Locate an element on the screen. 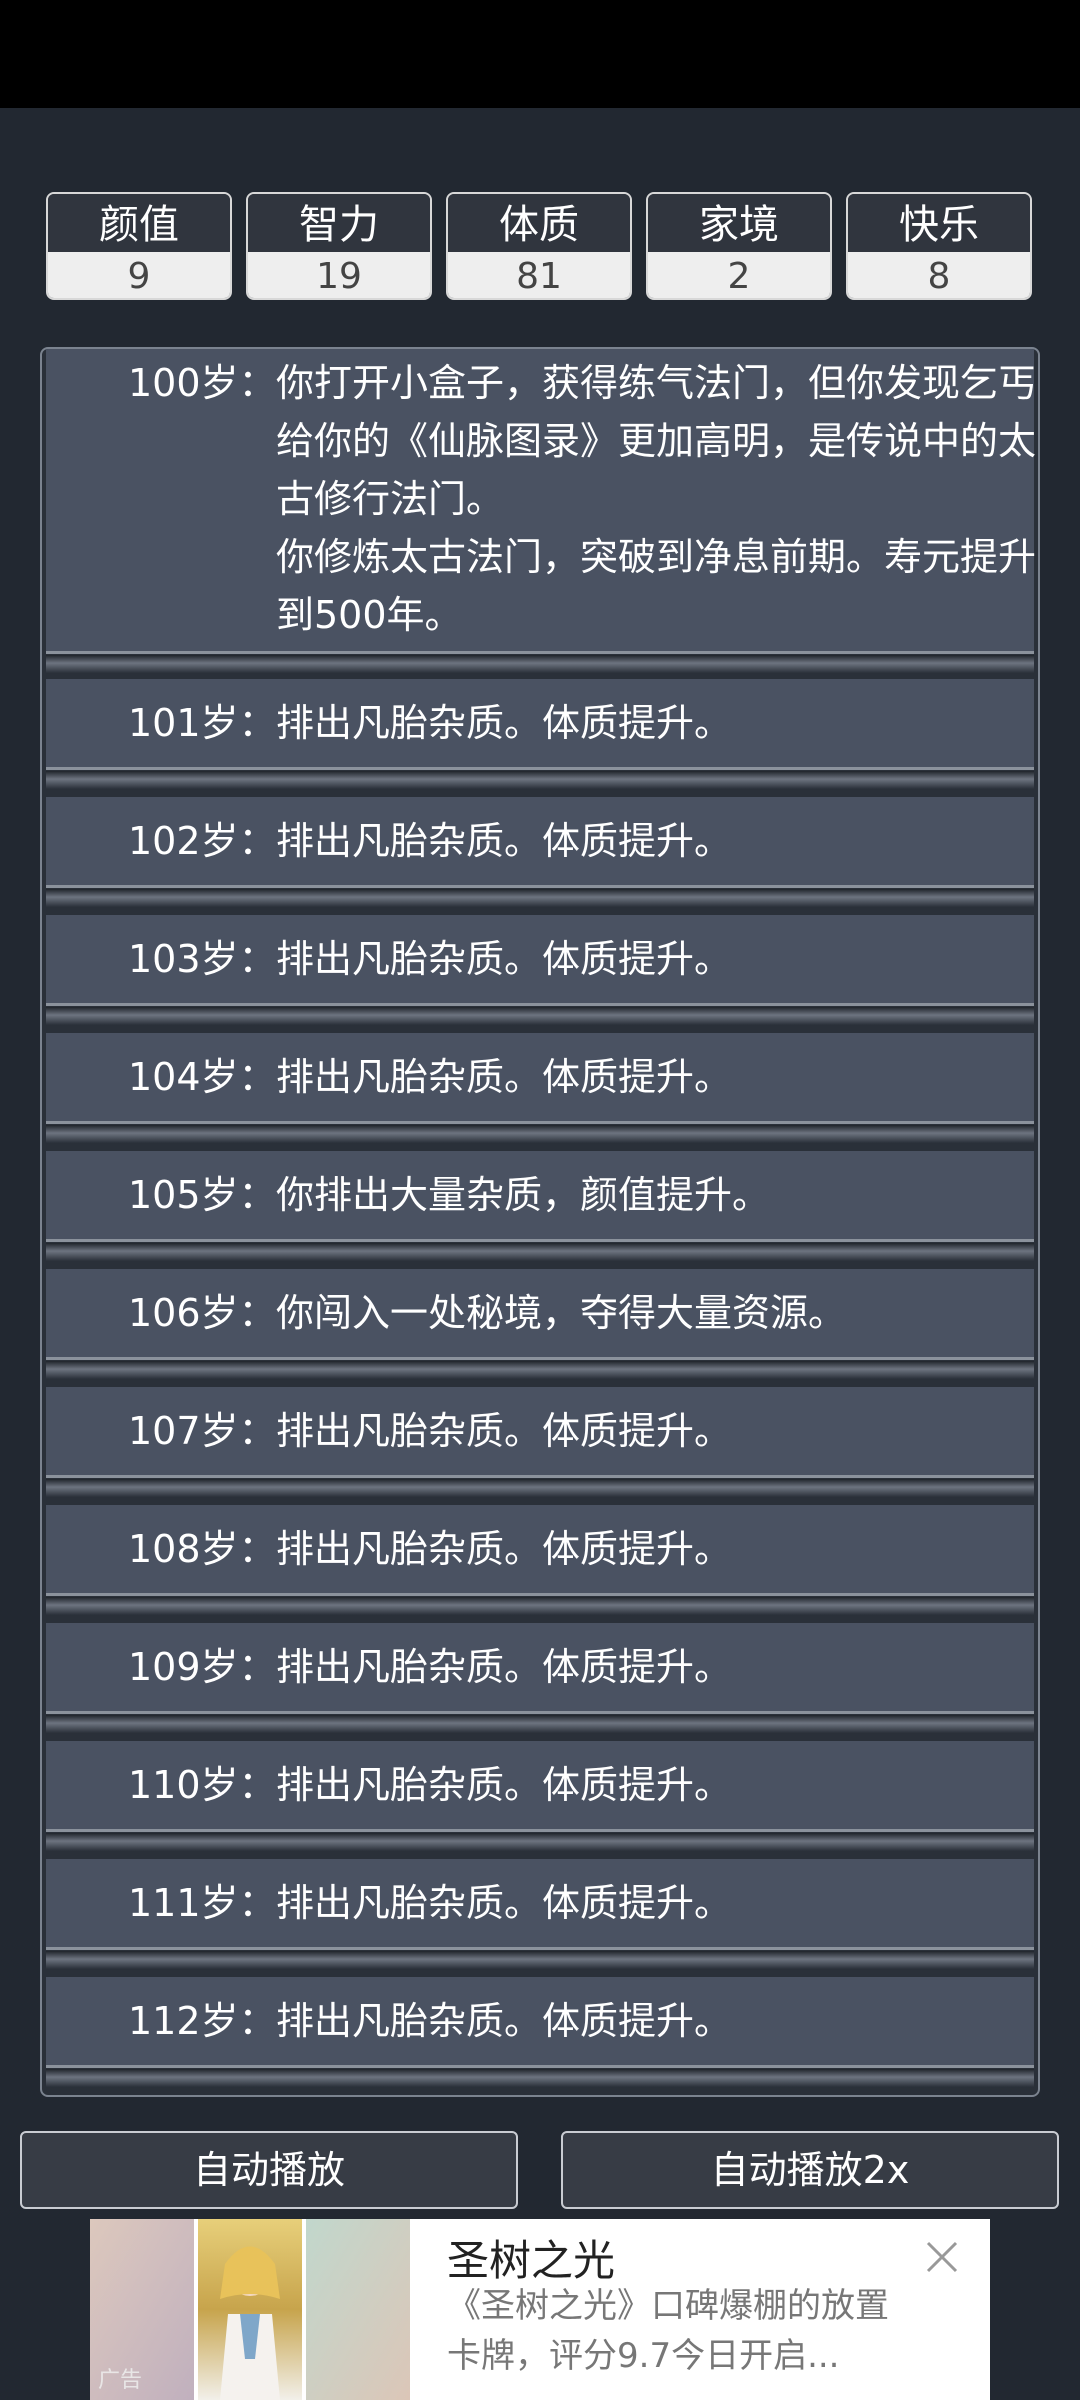  log-entry: 111岁： 排出凡胎杂质。体质提升。 is located at coordinates (540, 1914).